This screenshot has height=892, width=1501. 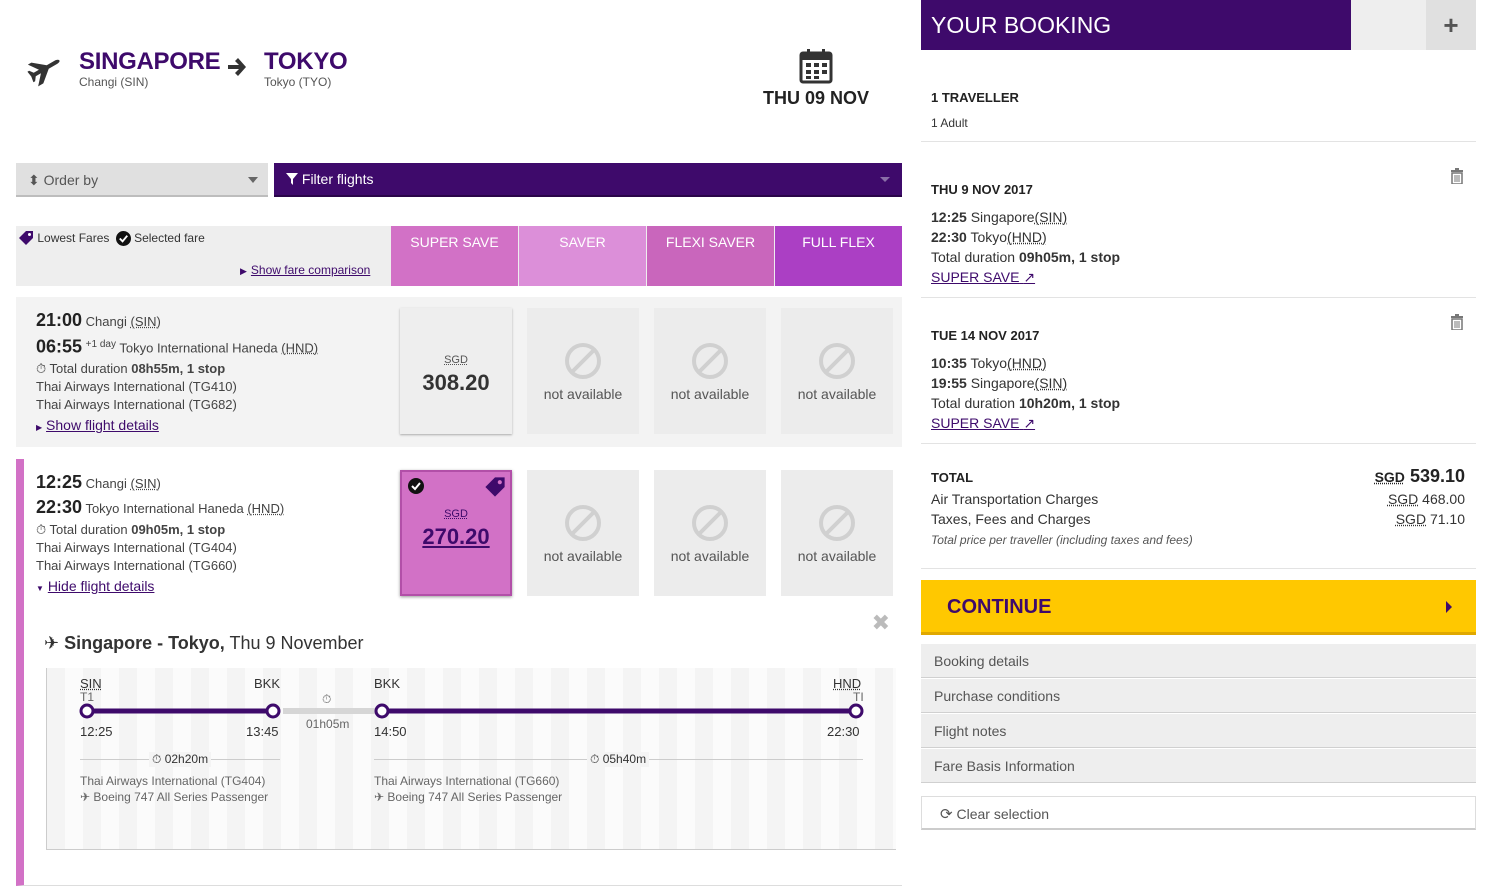 I want to click on show-fare-comparison-link: ▶ Show fare comparison, so click(x=305, y=270).